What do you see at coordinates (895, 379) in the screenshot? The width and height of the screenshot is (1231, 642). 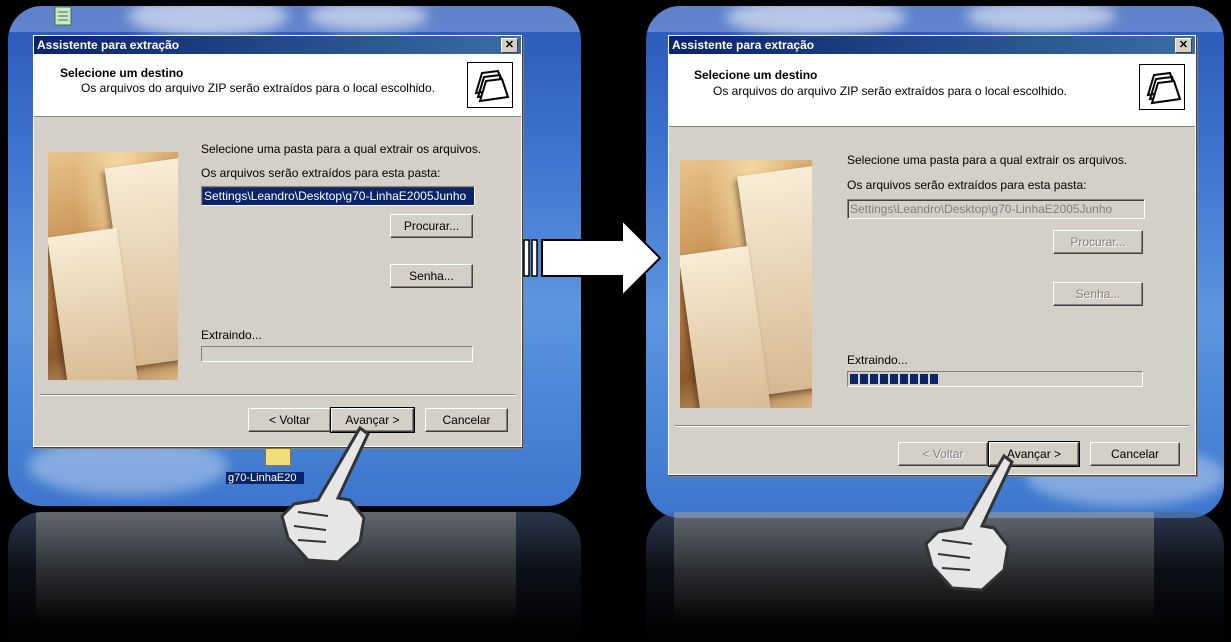 I see `progress-fill` at bounding box center [895, 379].